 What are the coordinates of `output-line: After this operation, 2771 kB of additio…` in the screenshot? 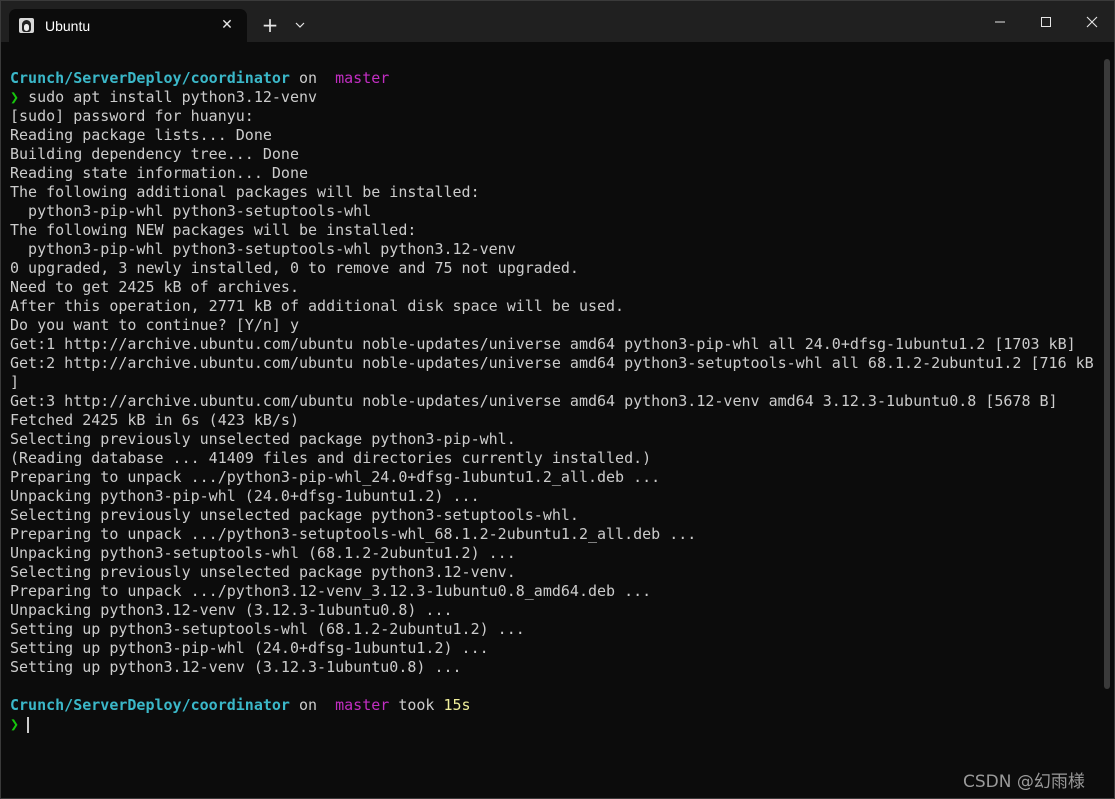 It's located at (317, 306).